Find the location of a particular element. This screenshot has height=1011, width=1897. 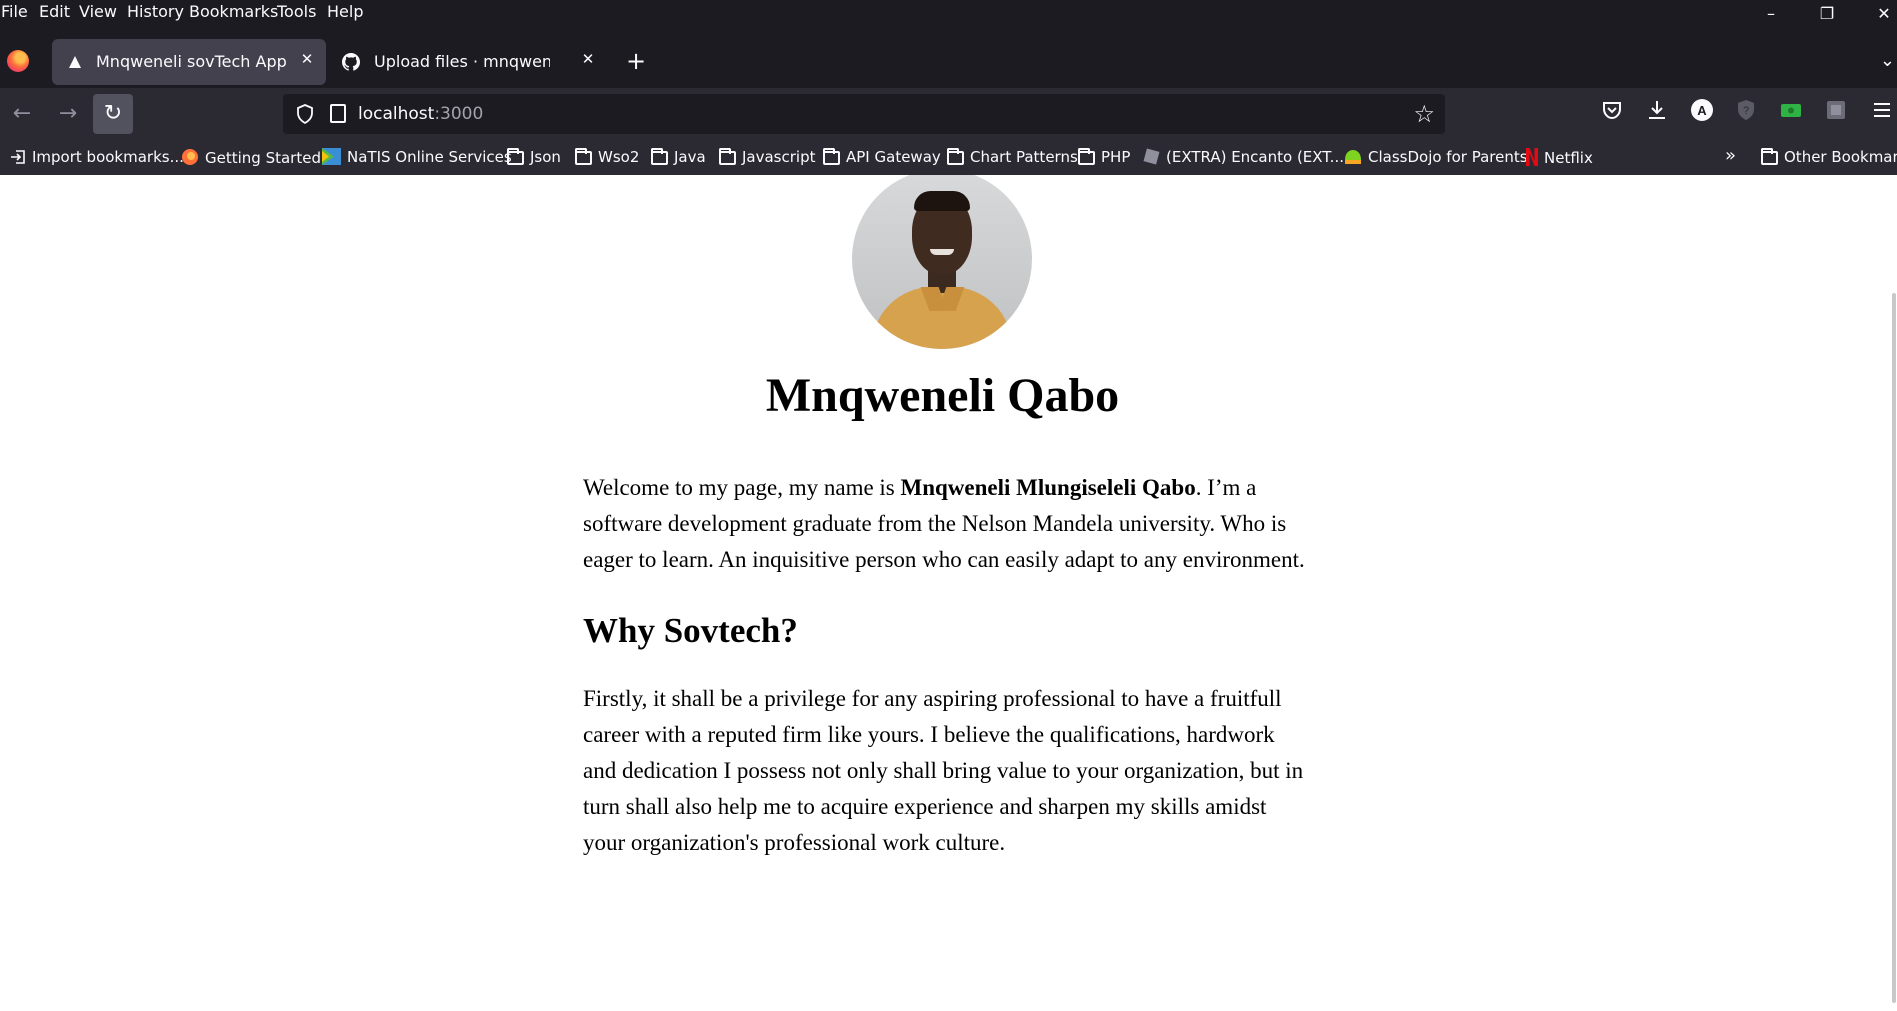

bookmark-folder-javascript: Javascript is located at coordinates (767, 157).